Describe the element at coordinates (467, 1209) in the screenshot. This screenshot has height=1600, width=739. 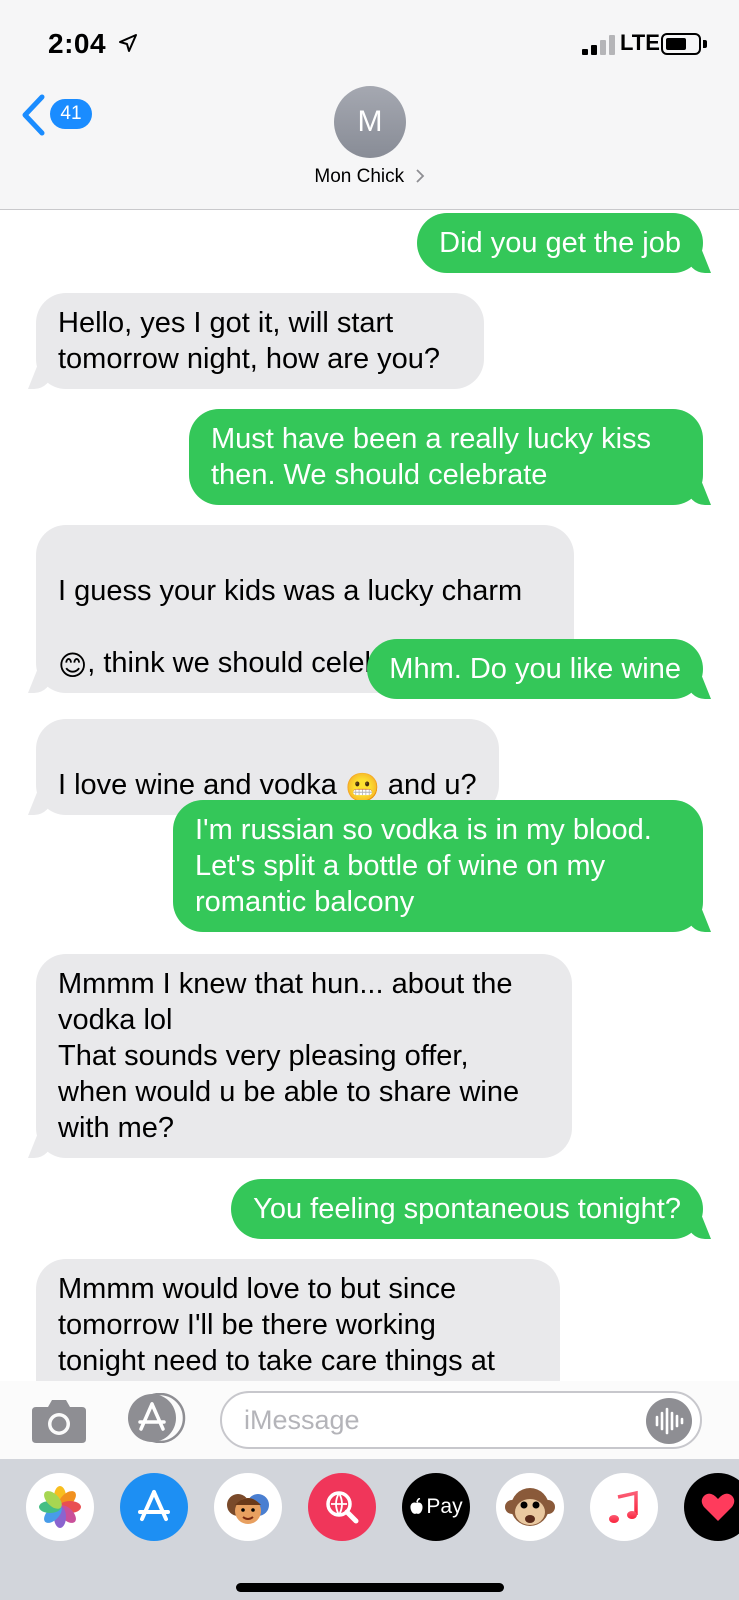
I see `message-bubble-outgoing: You feeling spontaneous tonight?` at that location.